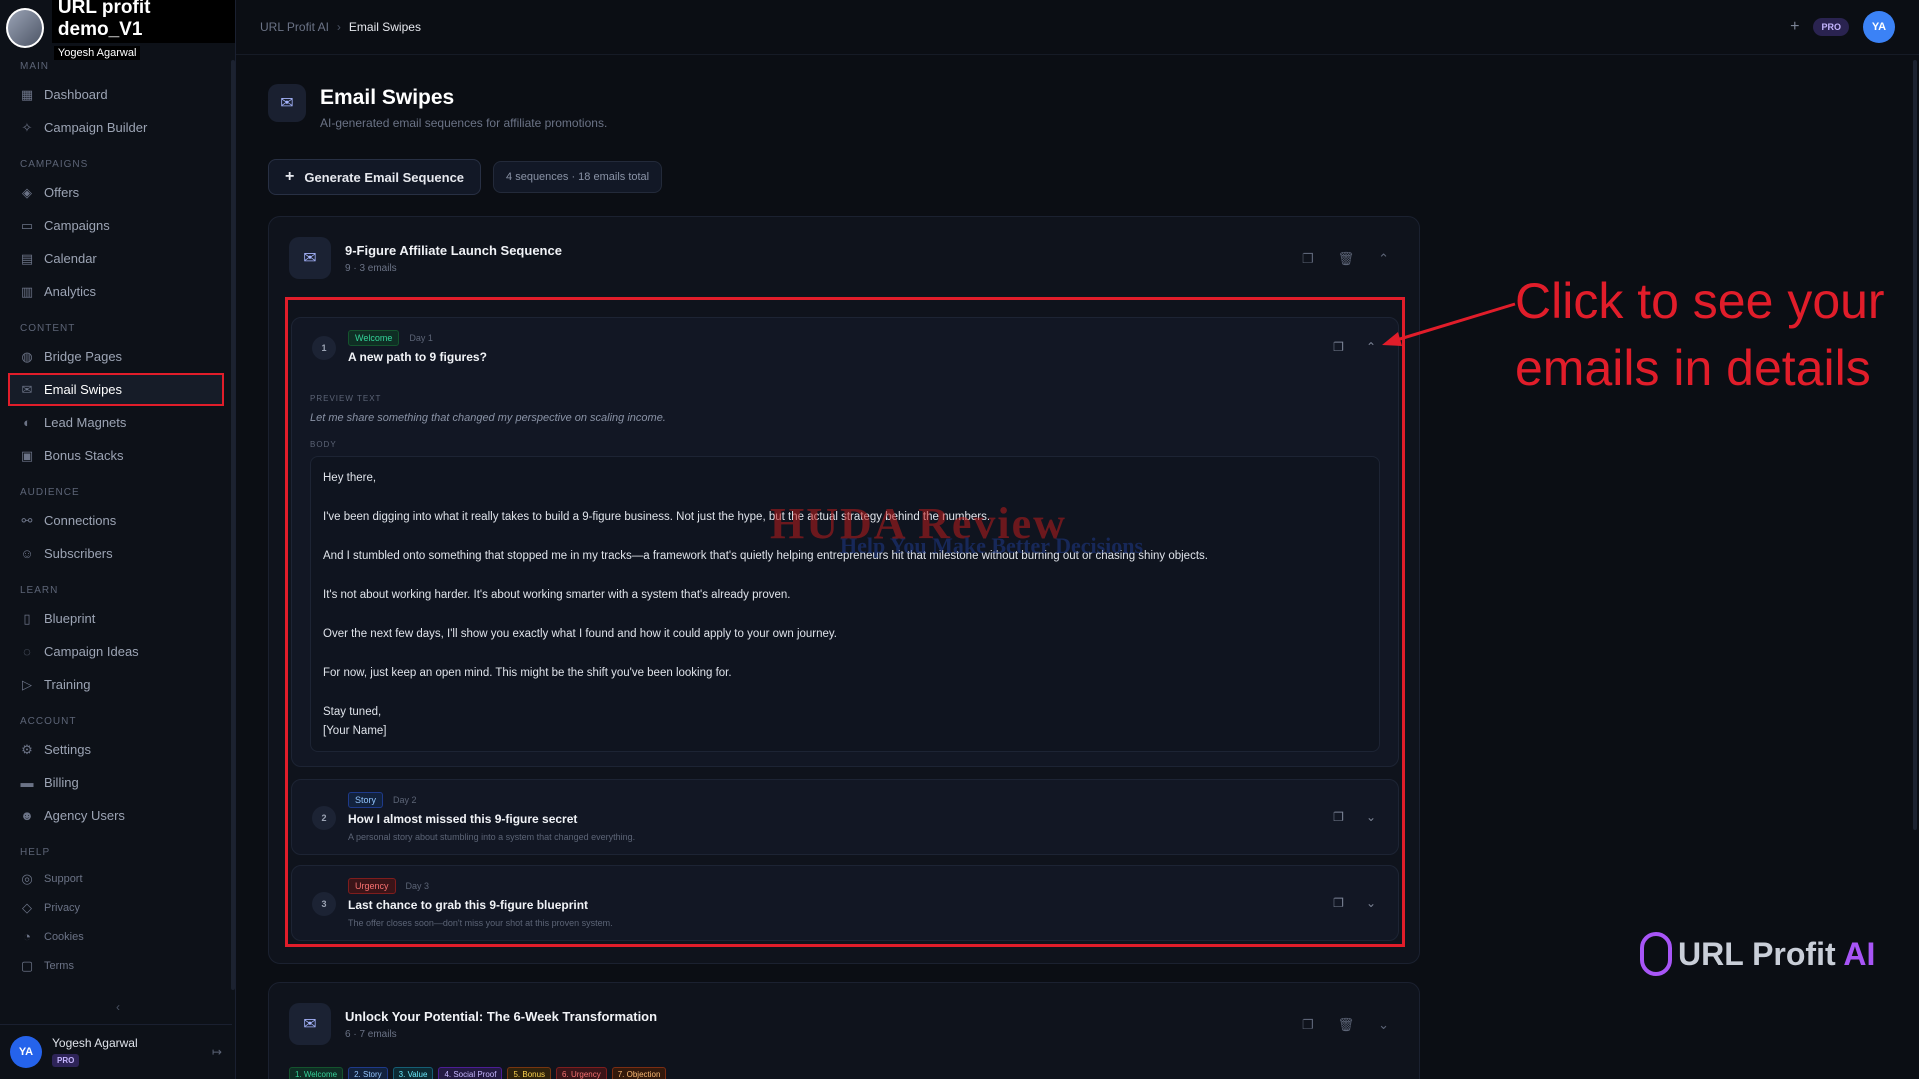 The height and width of the screenshot is (1079, 1919). What do you see at coordinates (27, 291) in the screenshot?
I see `bar-chart-icon: ▥` at bounding box center [27, 291].